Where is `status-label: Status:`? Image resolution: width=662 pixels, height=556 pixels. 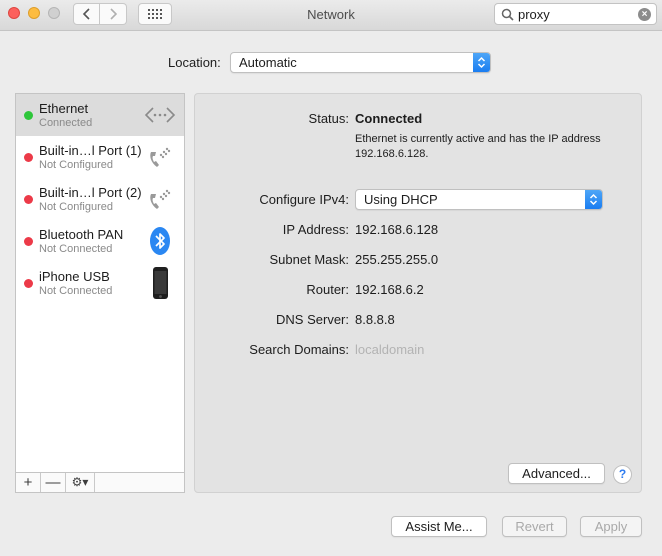 status-label: Status: is located at coordinates (328, 118).